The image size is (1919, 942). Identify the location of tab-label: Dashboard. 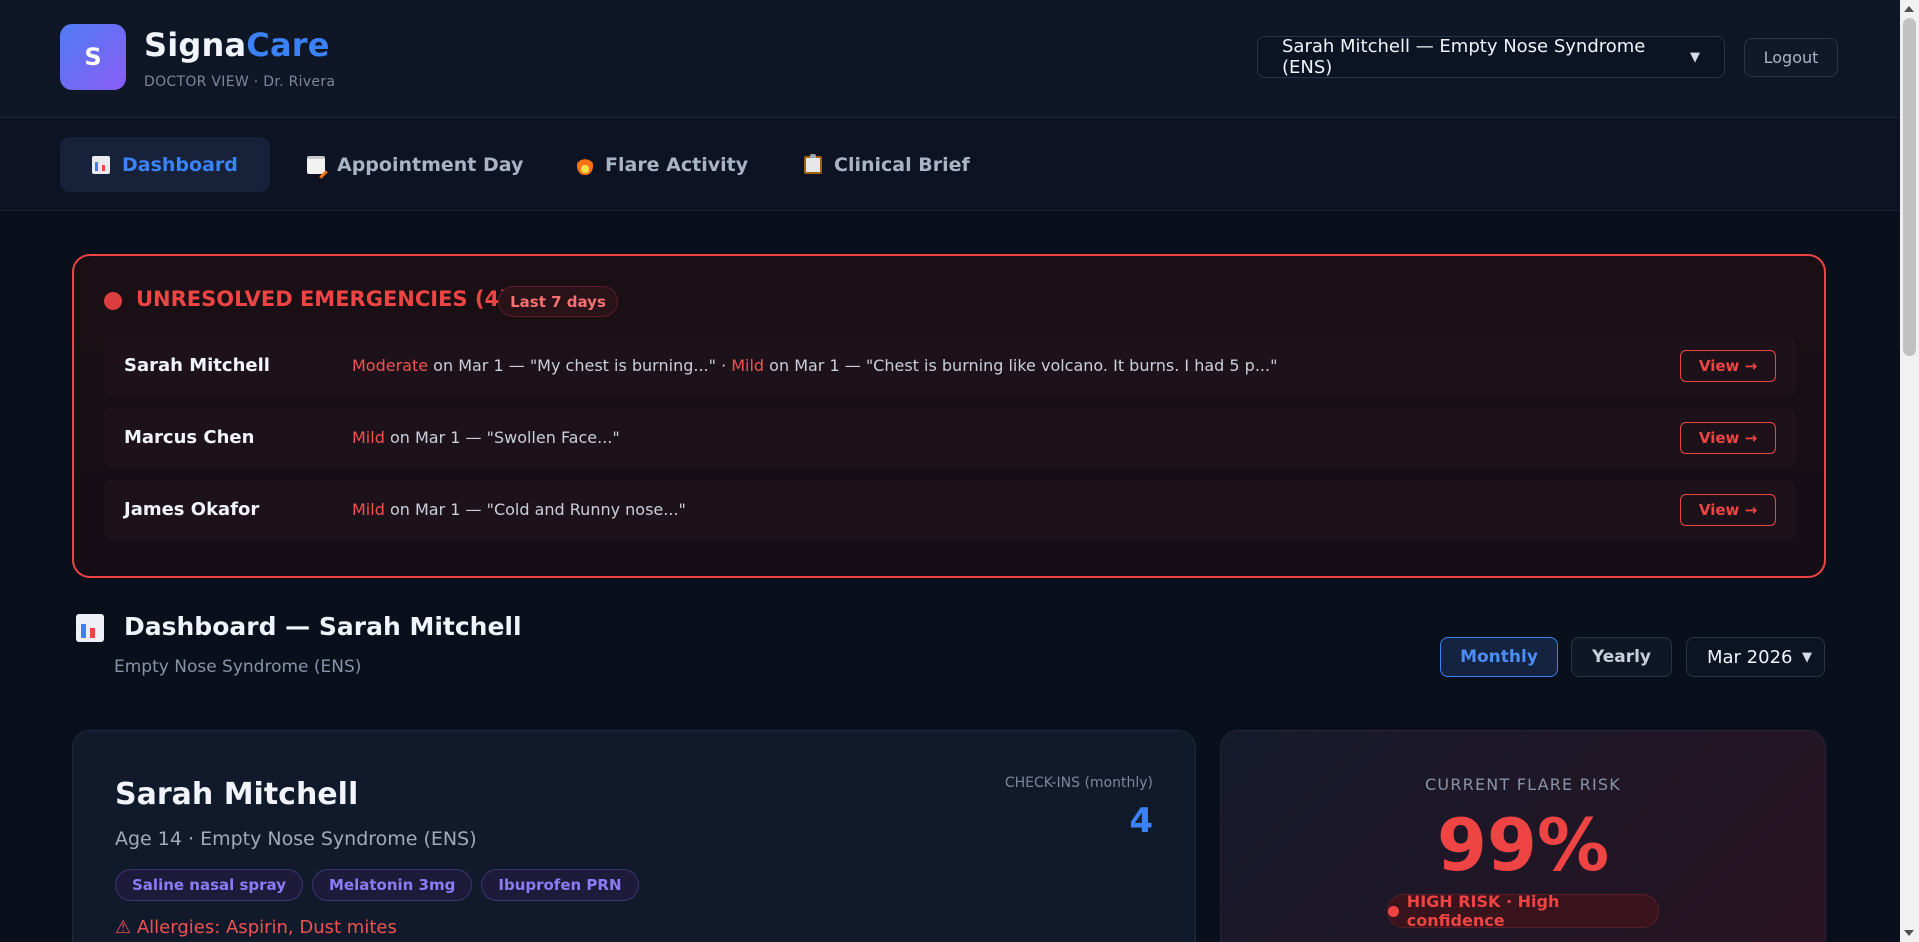
(180, 164).